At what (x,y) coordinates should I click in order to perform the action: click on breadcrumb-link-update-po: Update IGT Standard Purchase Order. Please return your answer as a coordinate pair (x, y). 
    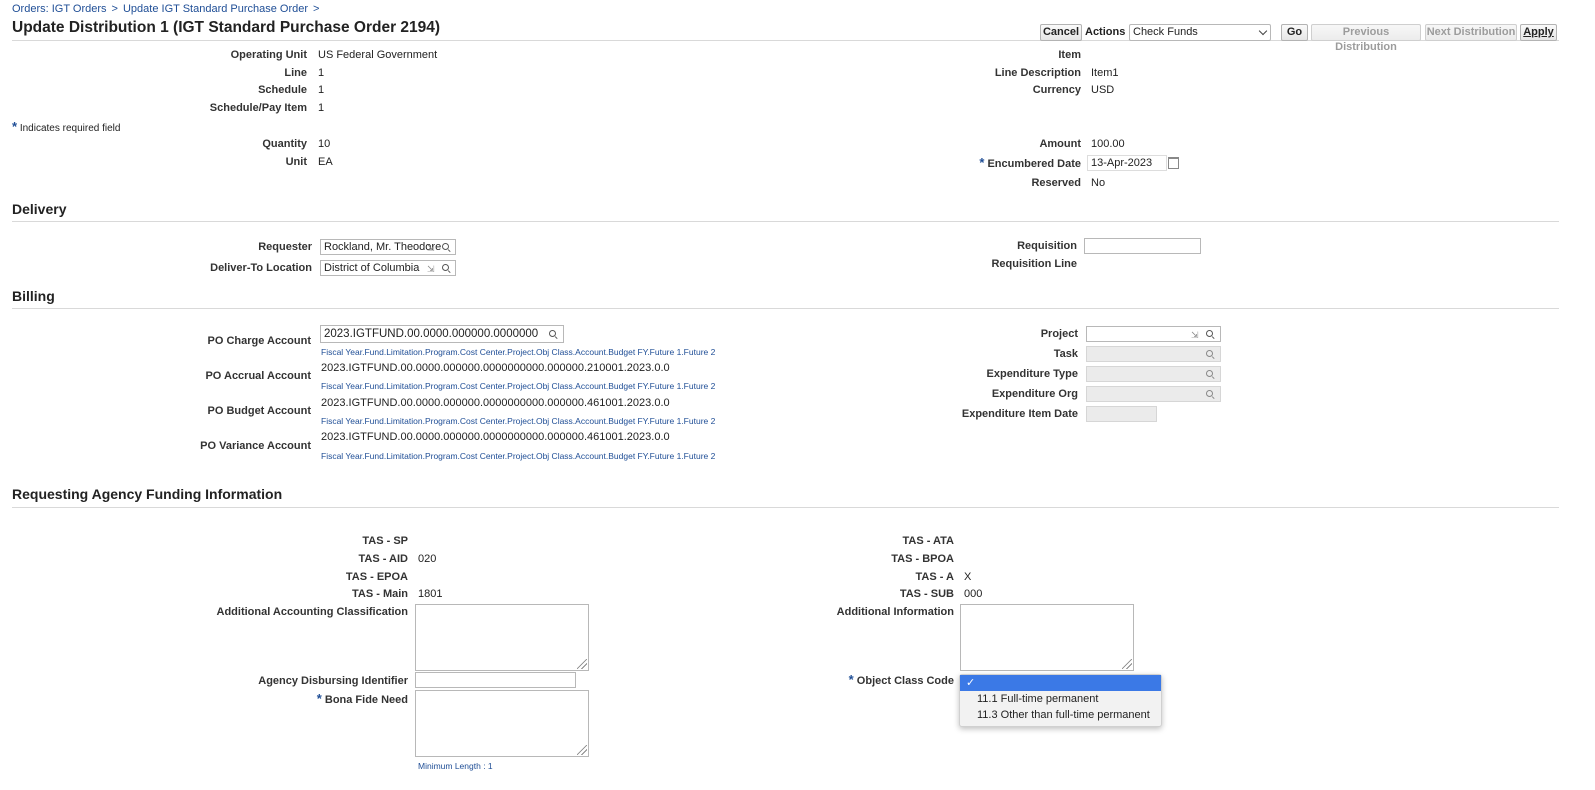
    Looking at the image, I should click on (215, 9).